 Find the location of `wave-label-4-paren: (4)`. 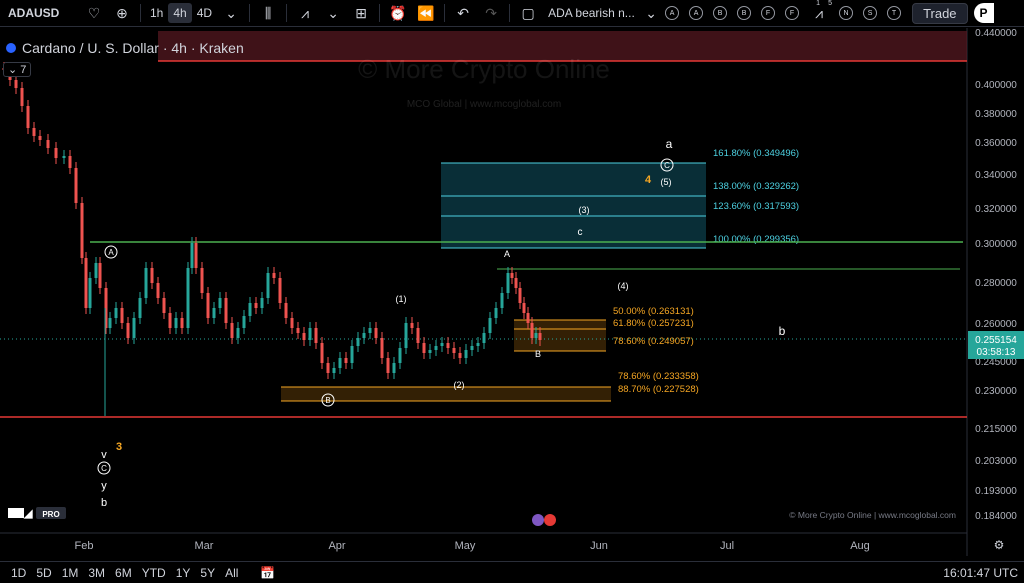

wave-label-4-paren: (4) is located at coordinates (623, 286).